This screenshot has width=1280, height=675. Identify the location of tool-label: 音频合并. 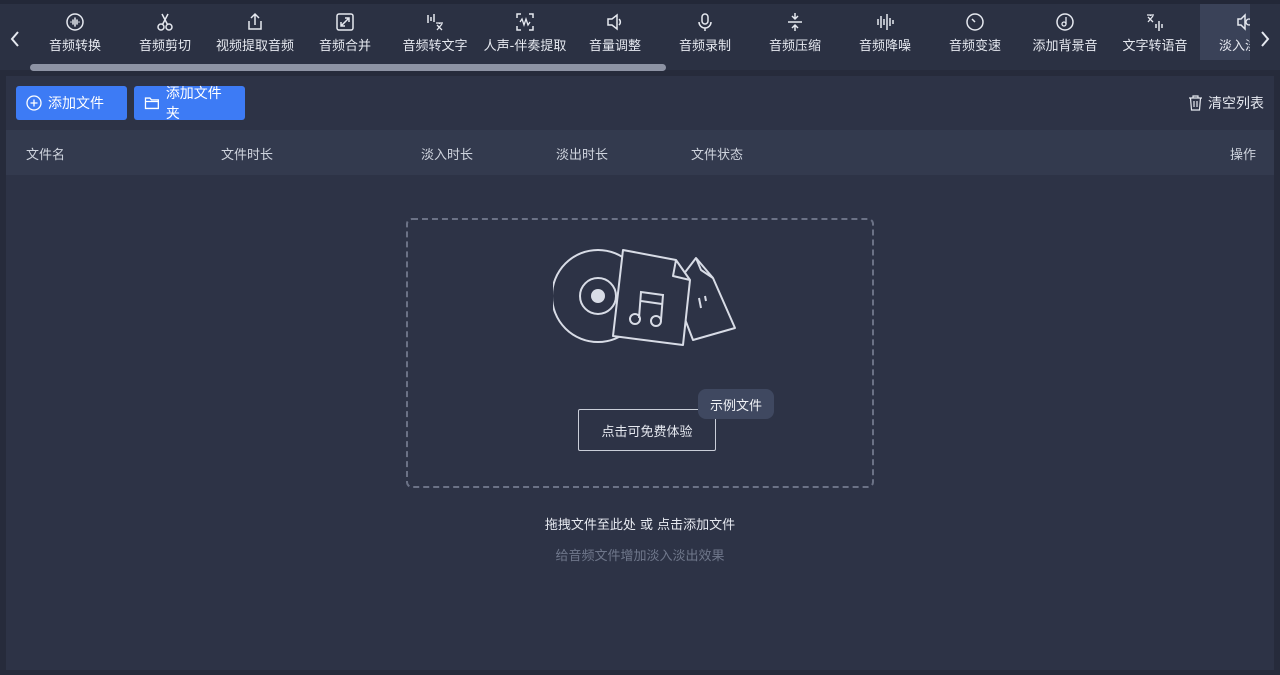
(344, 46).